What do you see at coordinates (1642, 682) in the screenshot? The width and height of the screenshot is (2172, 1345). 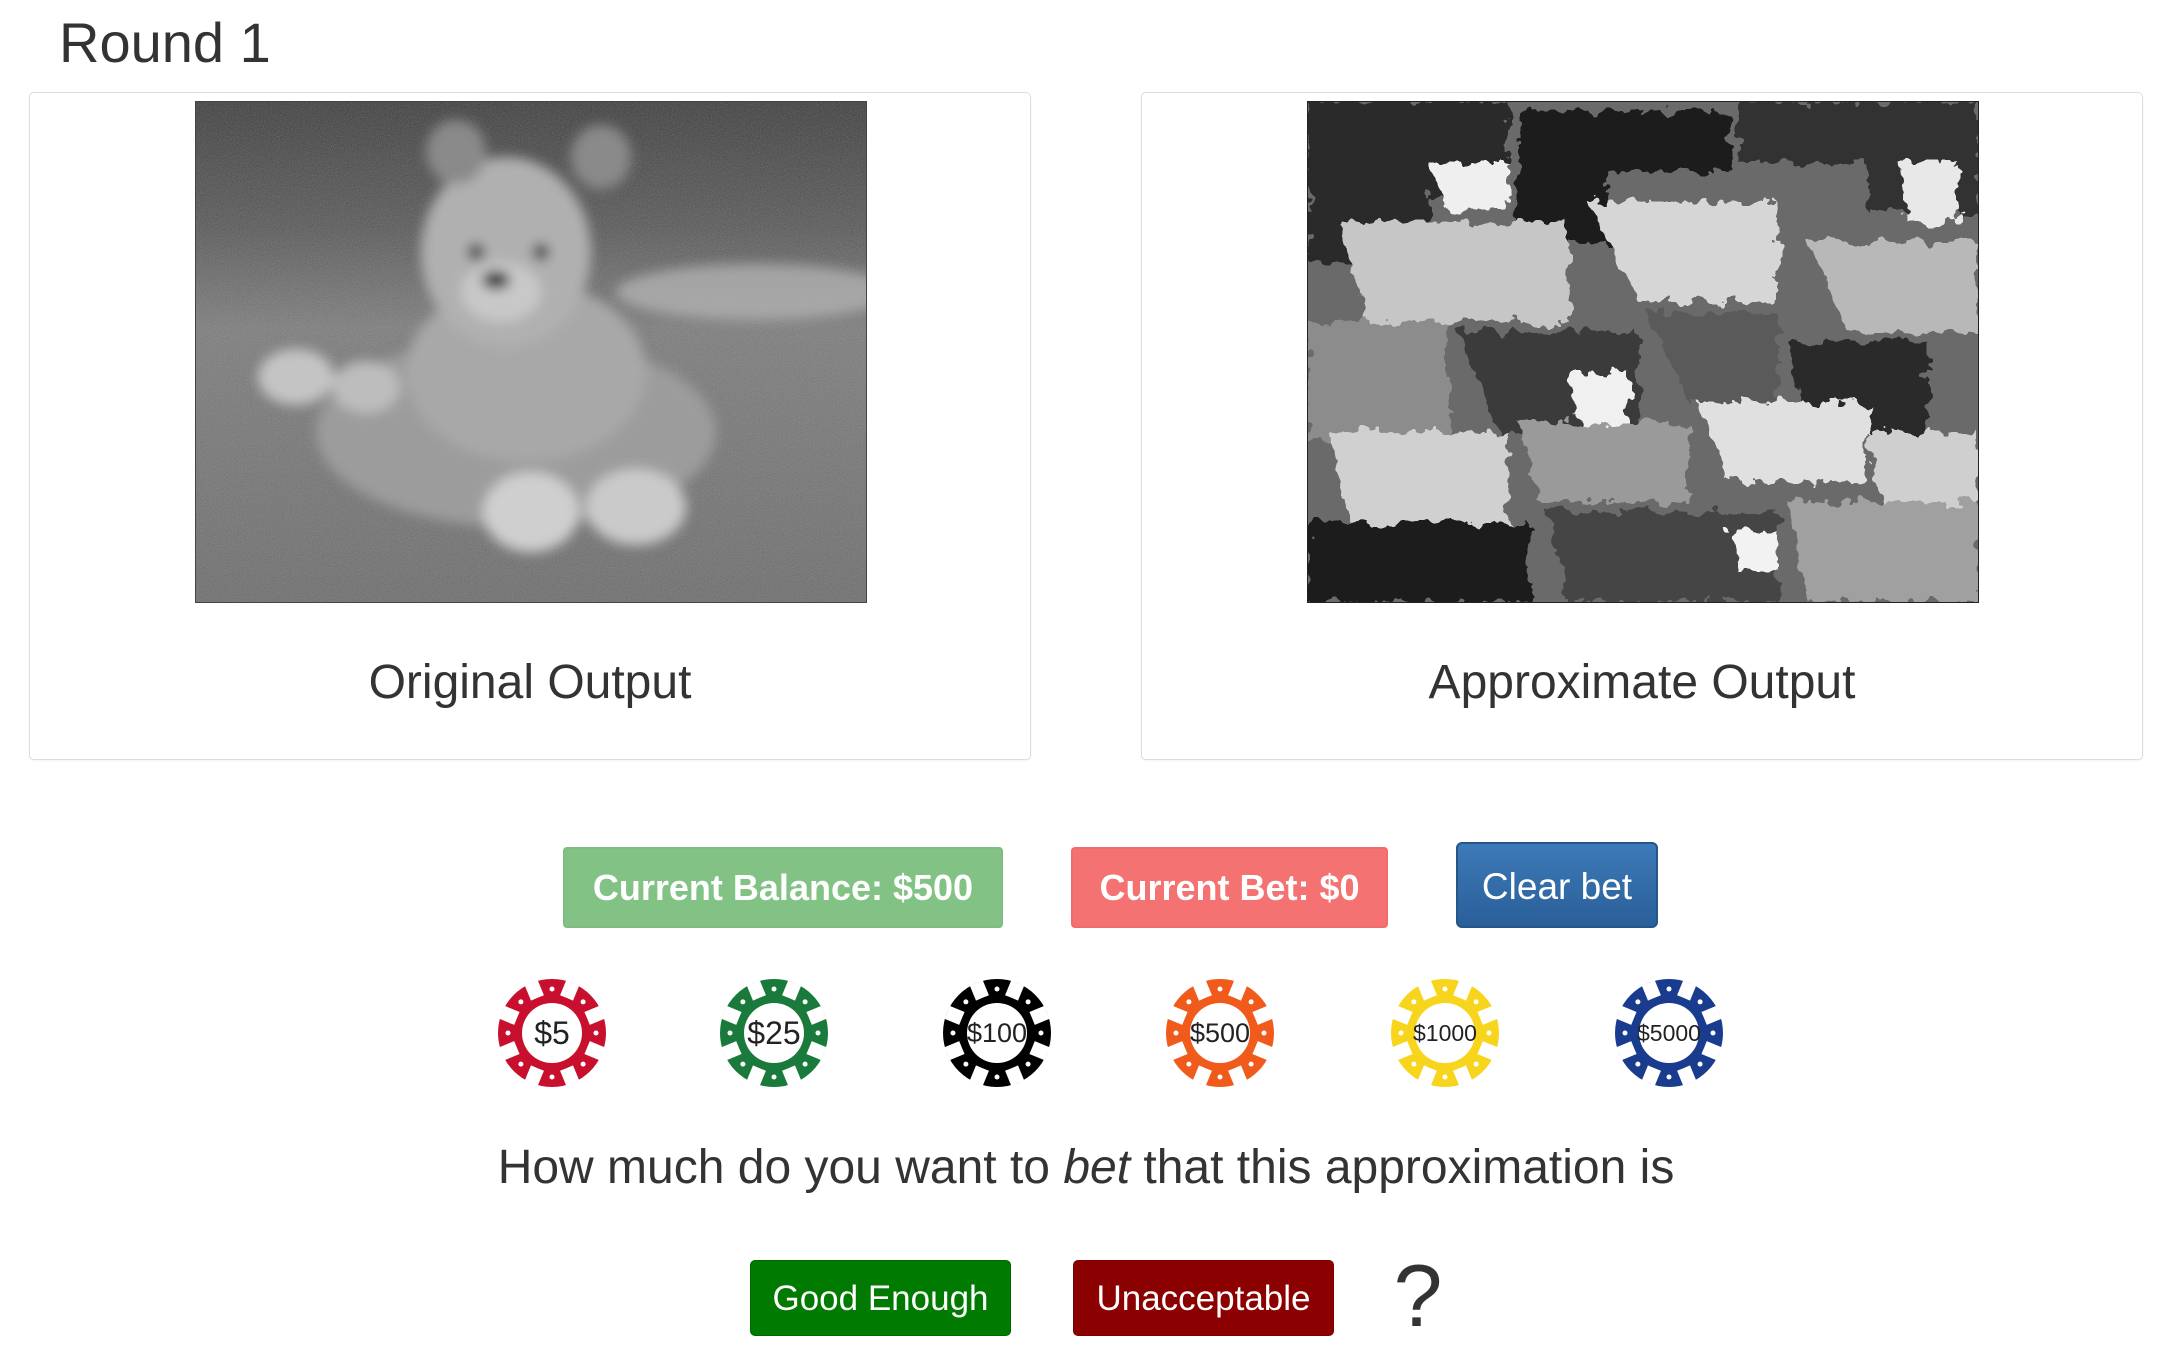 I see `approximate-output-caption: Approximate Output` at bounding box center [1642, 682].